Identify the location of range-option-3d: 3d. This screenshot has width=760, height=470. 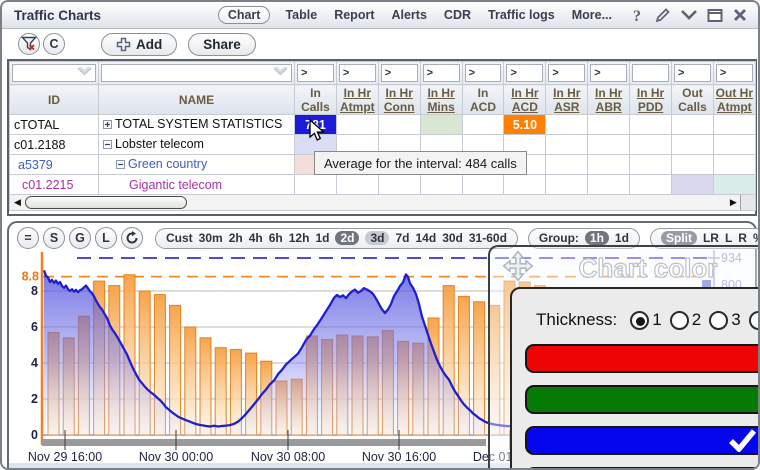
(377, 238).